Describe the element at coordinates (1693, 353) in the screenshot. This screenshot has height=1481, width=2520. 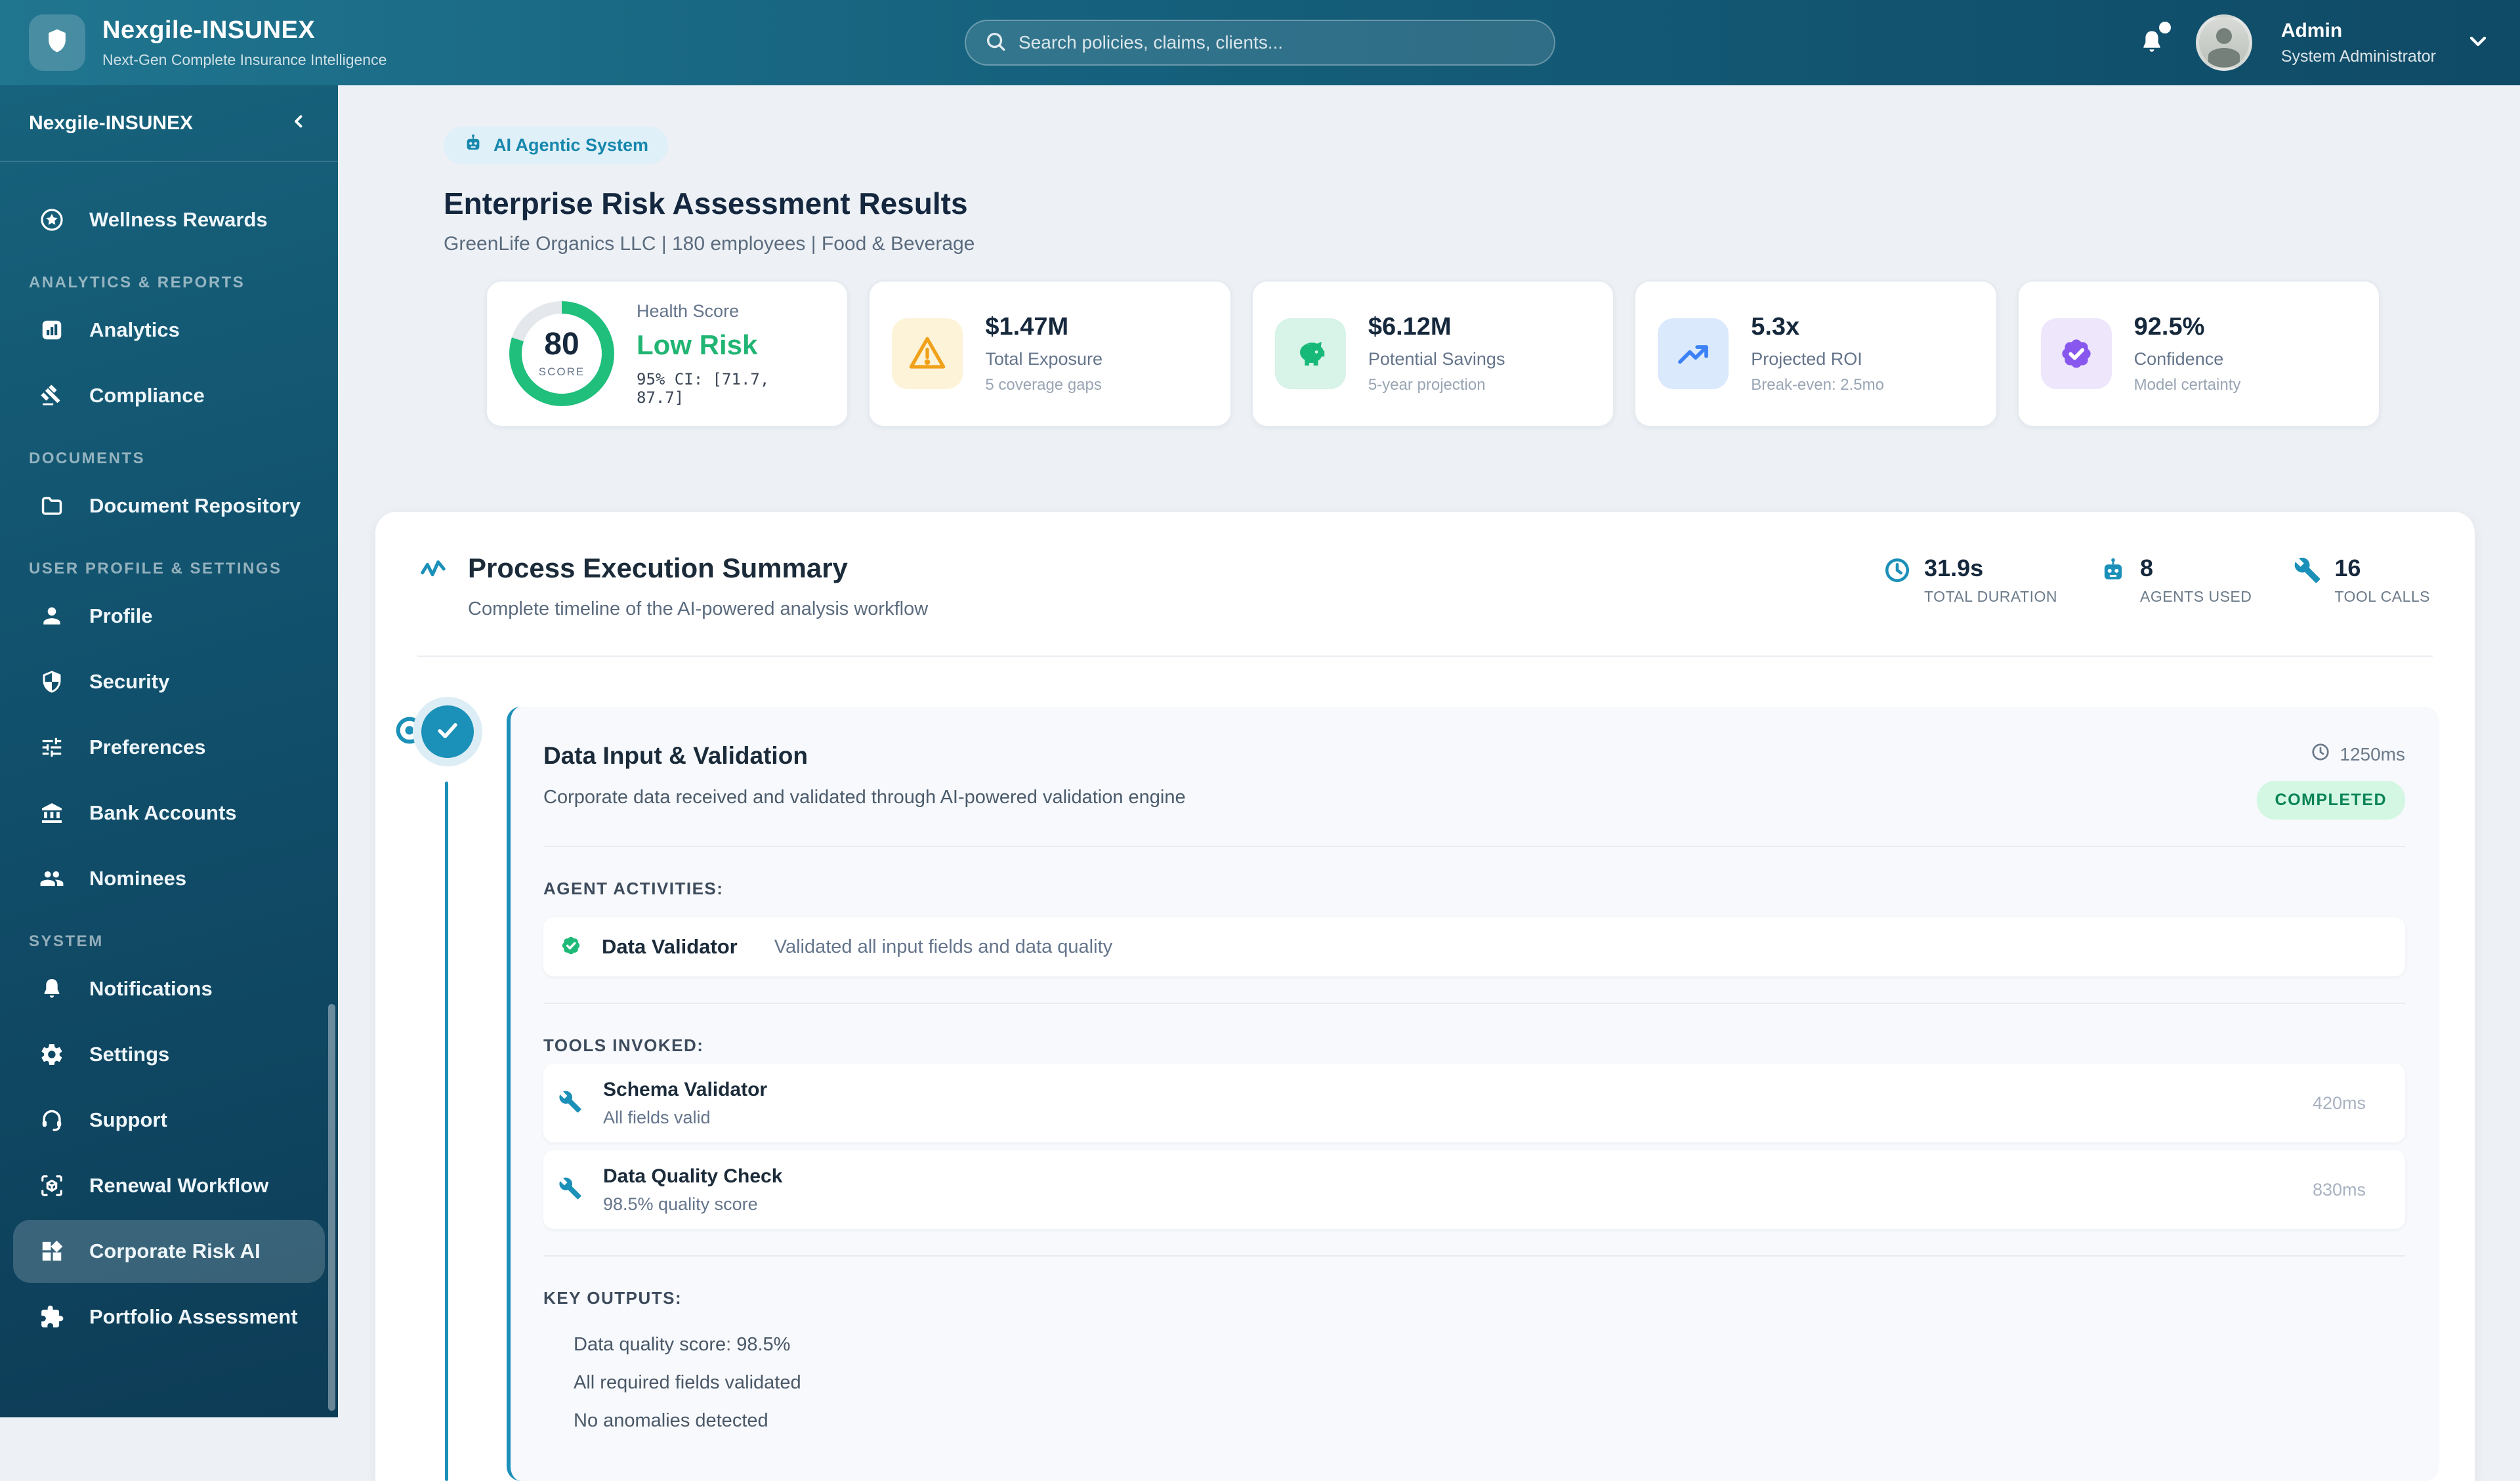
I see `trending-up-icon` at that location.